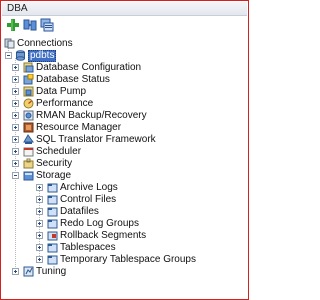 This screenshot has height=300, width=320. I want to click on tree-item-database-configuration: Database Configuration, so click(124, 68).